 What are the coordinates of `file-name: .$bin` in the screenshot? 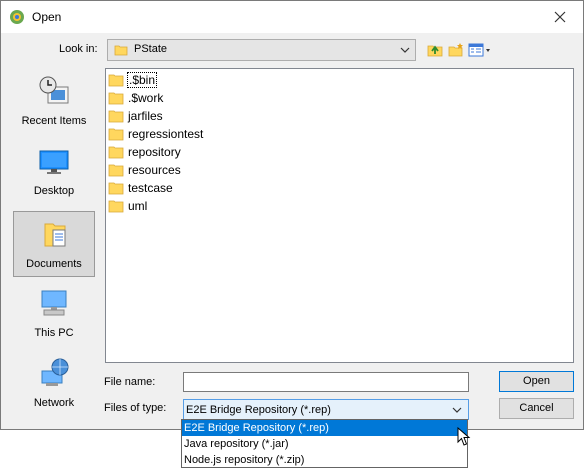 It's located at (142, 80).